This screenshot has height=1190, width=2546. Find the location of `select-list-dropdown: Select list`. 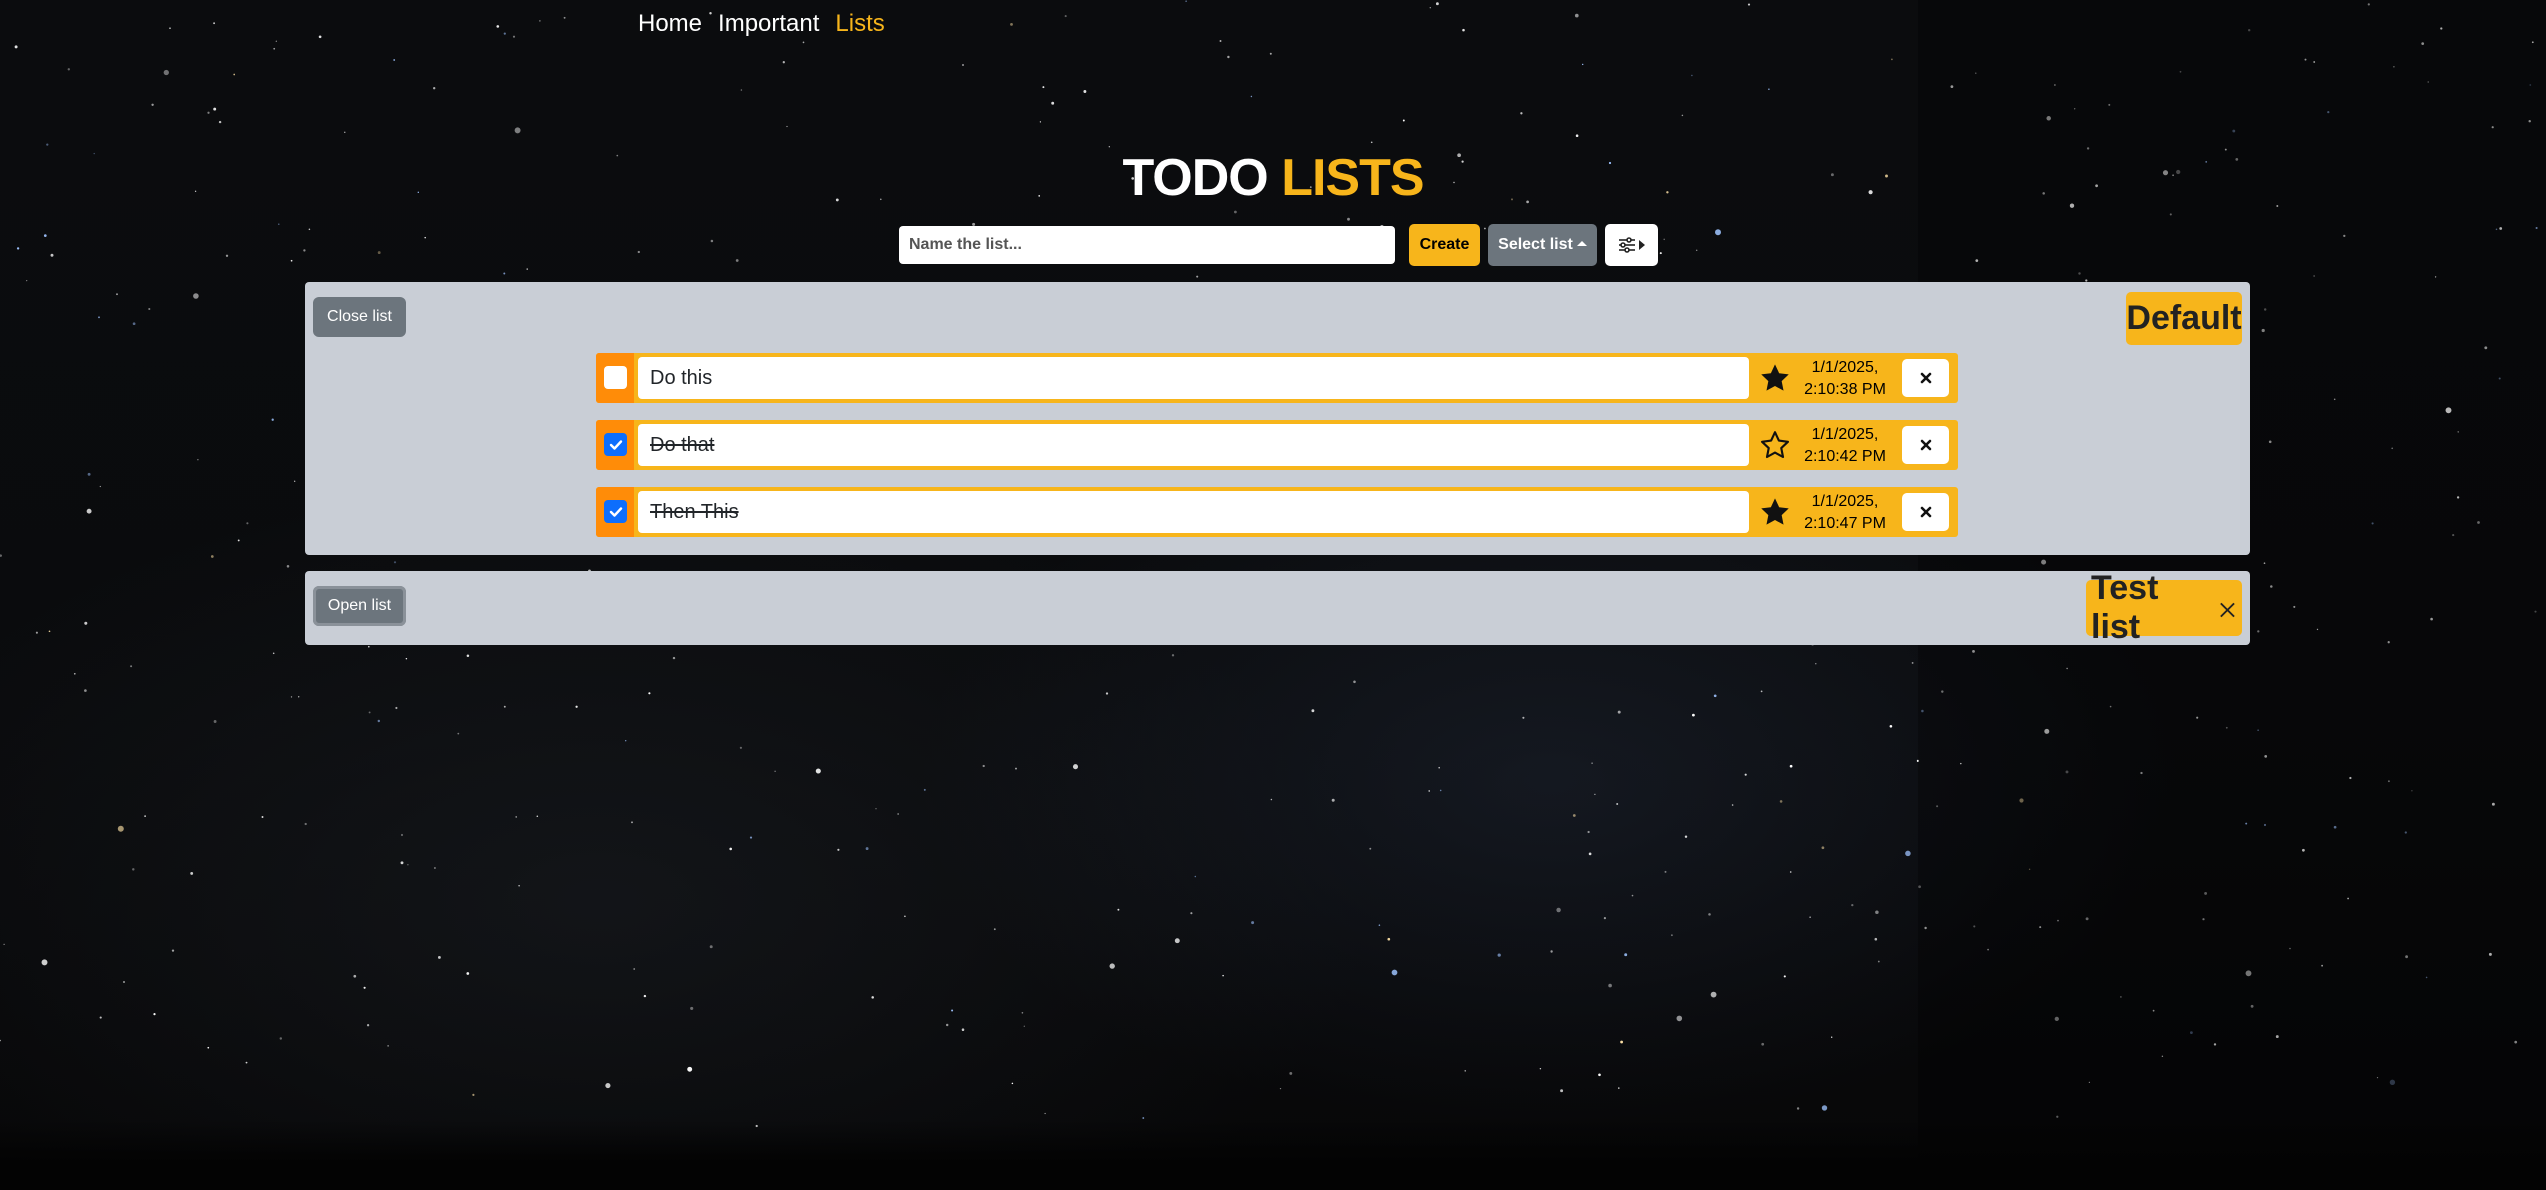

select-list-dropdown: Select list is located at coordinates (1542, 245).